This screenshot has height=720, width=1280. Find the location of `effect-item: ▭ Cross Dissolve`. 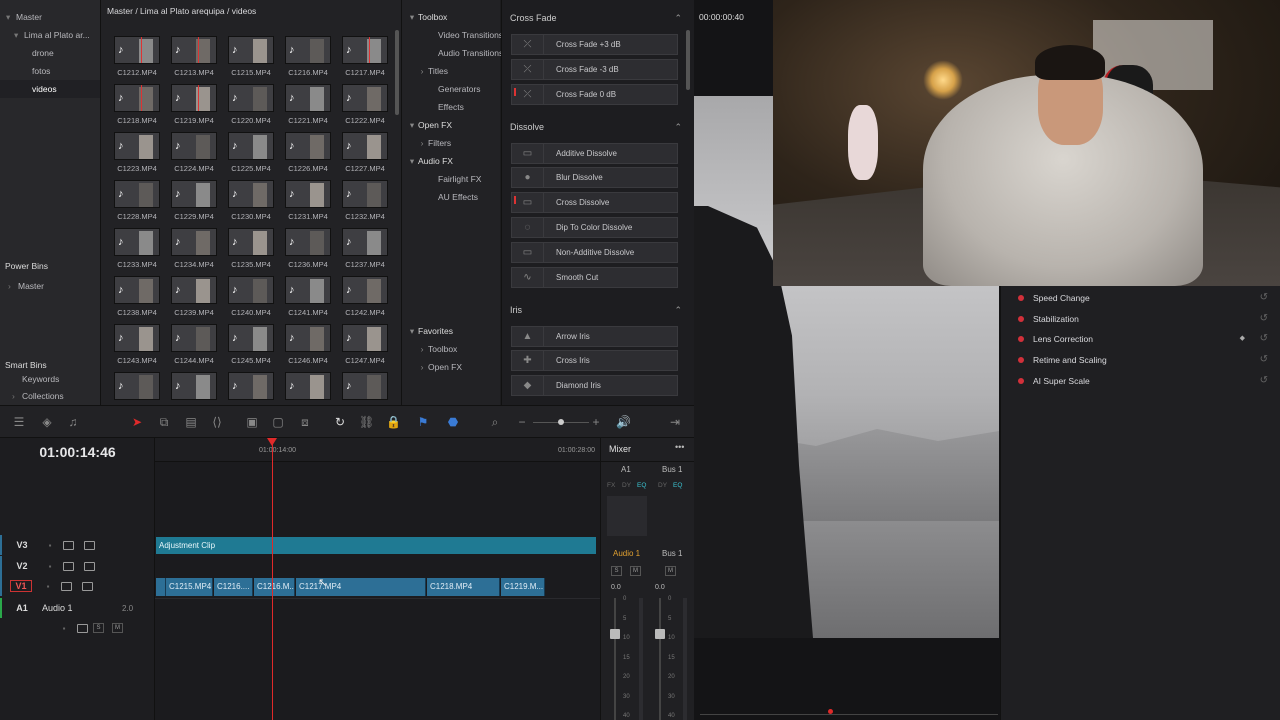

effect-item: ▭ Cross Dissolve is located at coordinates (594, 203).